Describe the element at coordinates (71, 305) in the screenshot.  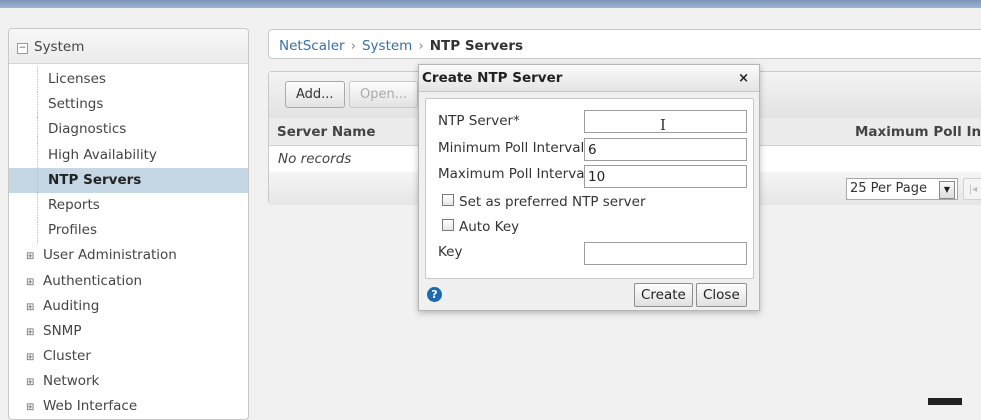
I see `sidebar-item-label: Auditing` at that location.